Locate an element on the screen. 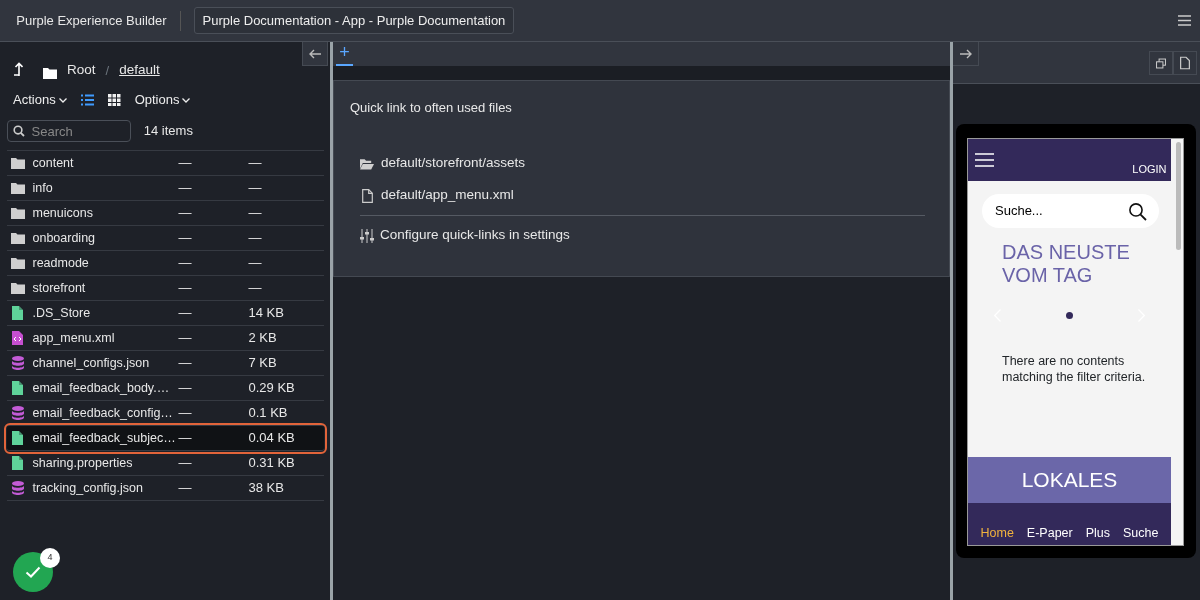  up-arrow-icon is located at coordinates (18, 69).